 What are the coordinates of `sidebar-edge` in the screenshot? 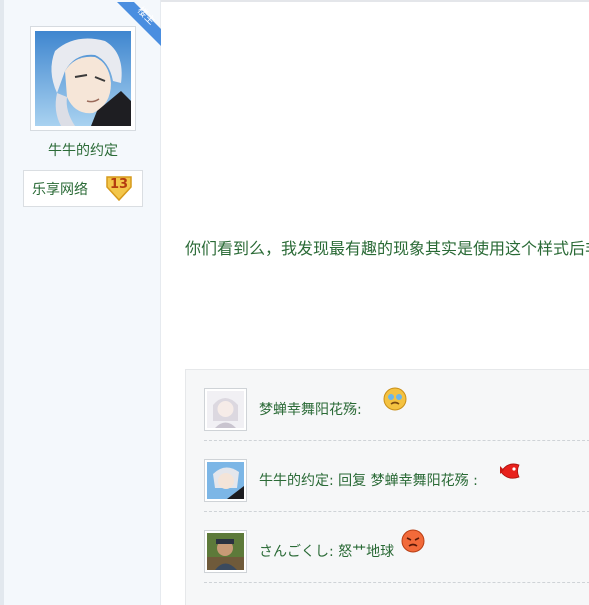 It's located at (2, 302).